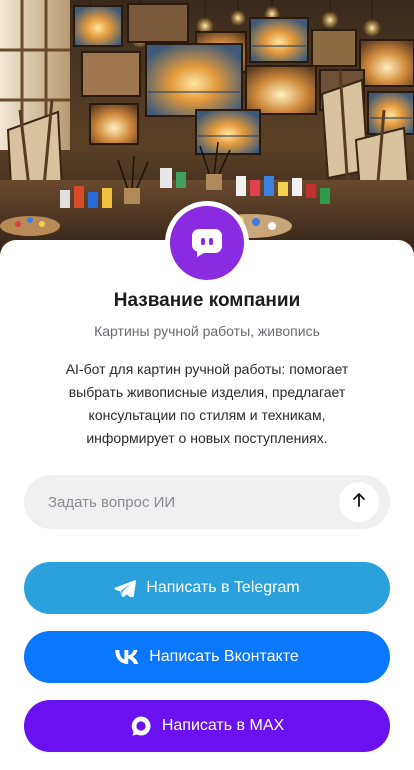 This screenshot has width=414, height=770. Describe the element at coordinates (224, 656) in the screenshot. I see `vk-button-label: Написать Вконтакте` at that location.